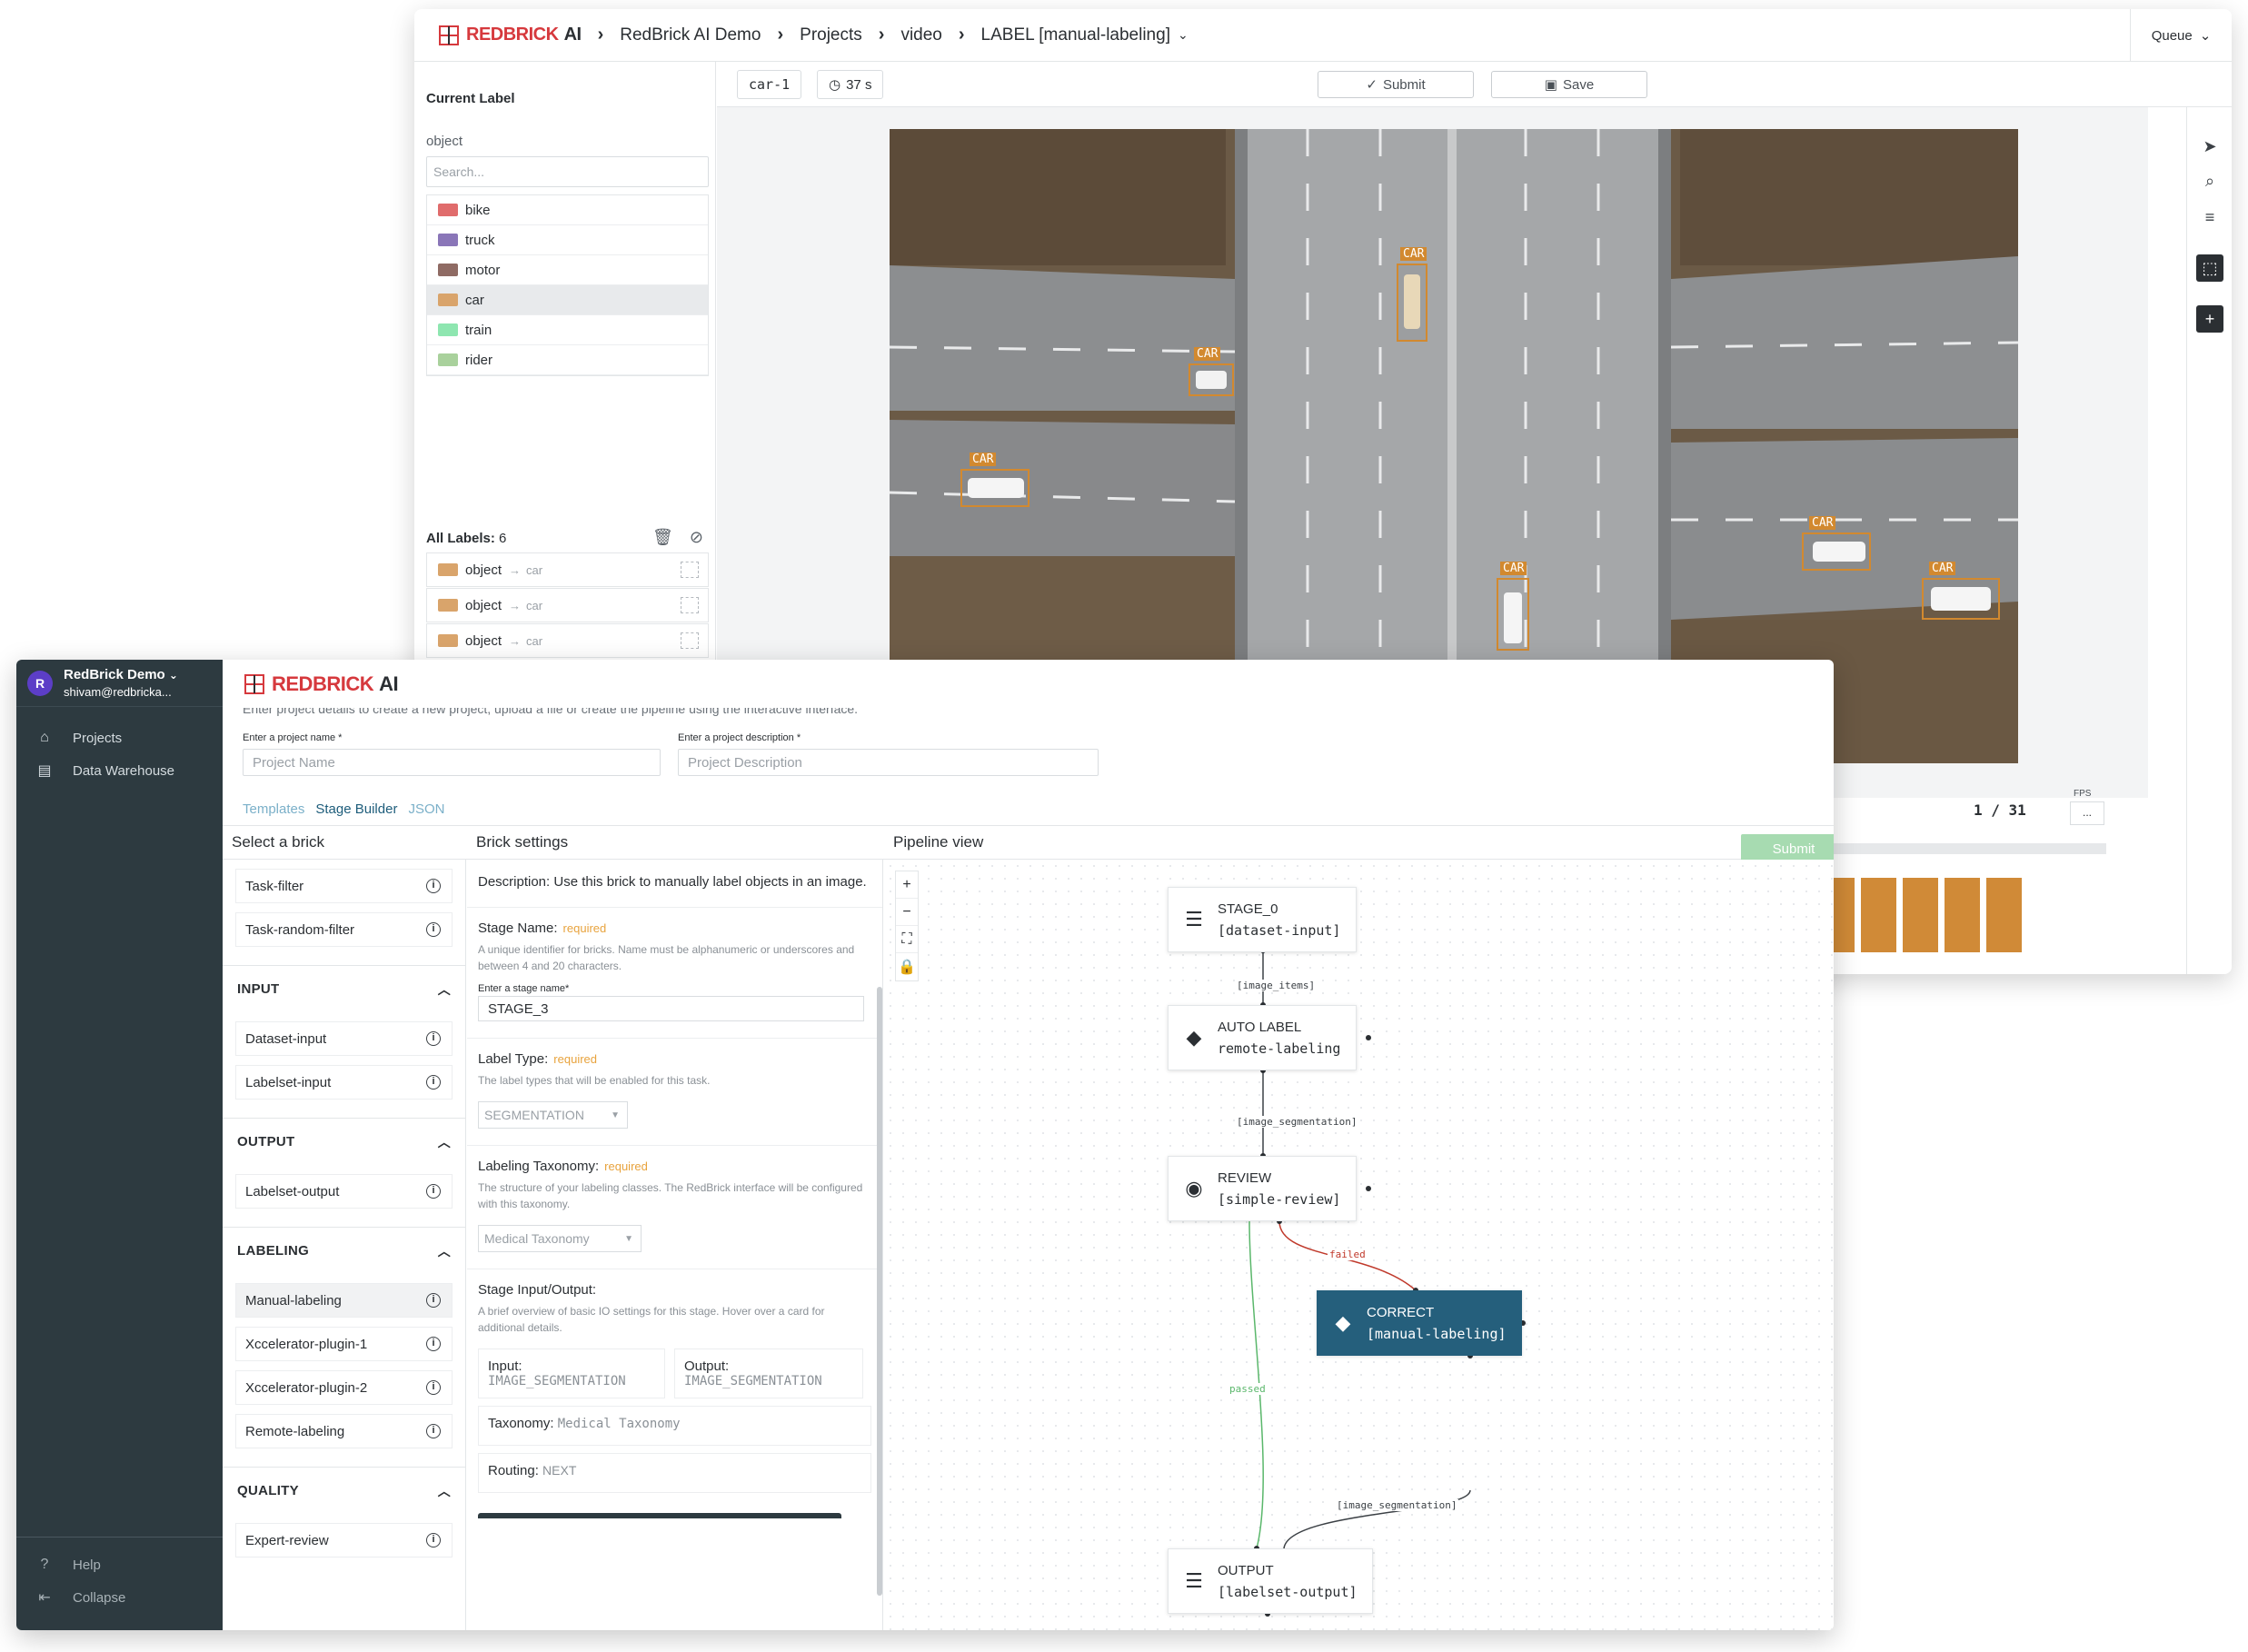  Describe the element at coordinates (344, 1431) in the screenshot. I see `brick-remote-labeling: Remote-labeling i` at that location.